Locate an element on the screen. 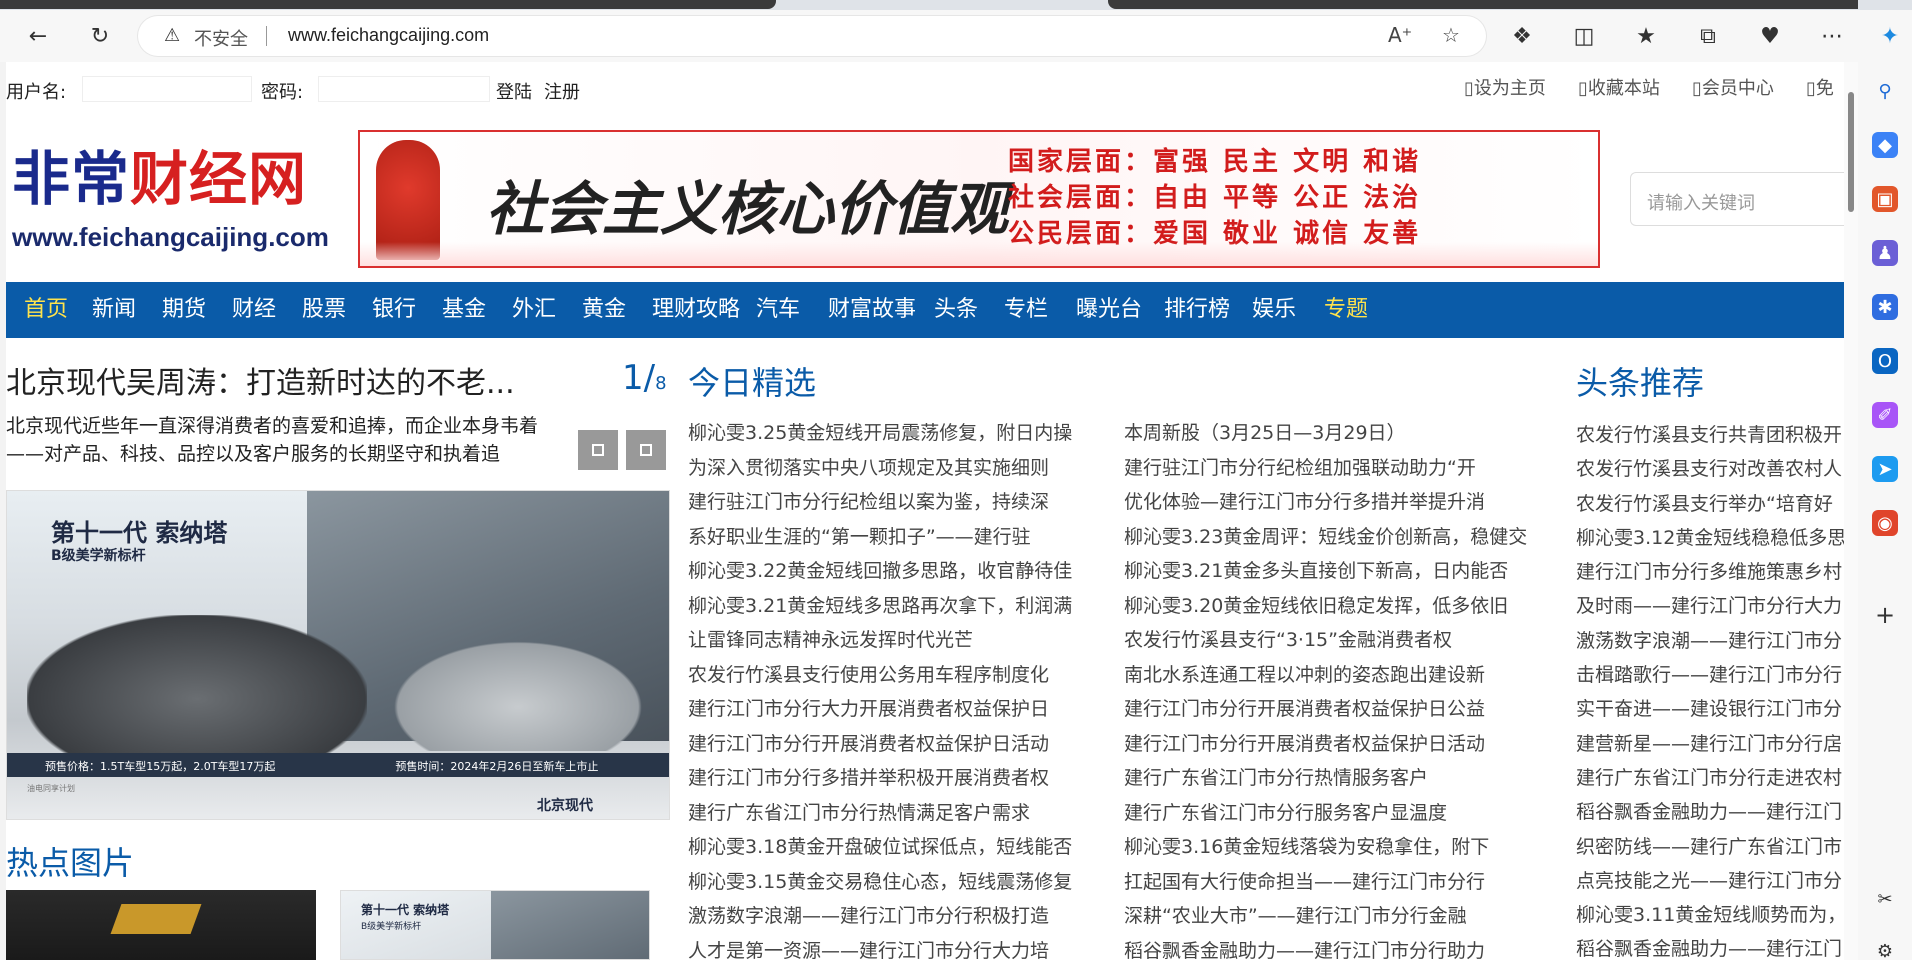 Image resolution: width=1912 pixels, height=964 pixels. nav-entertainment: 娱乐 is located at coordinates (1274, 310).